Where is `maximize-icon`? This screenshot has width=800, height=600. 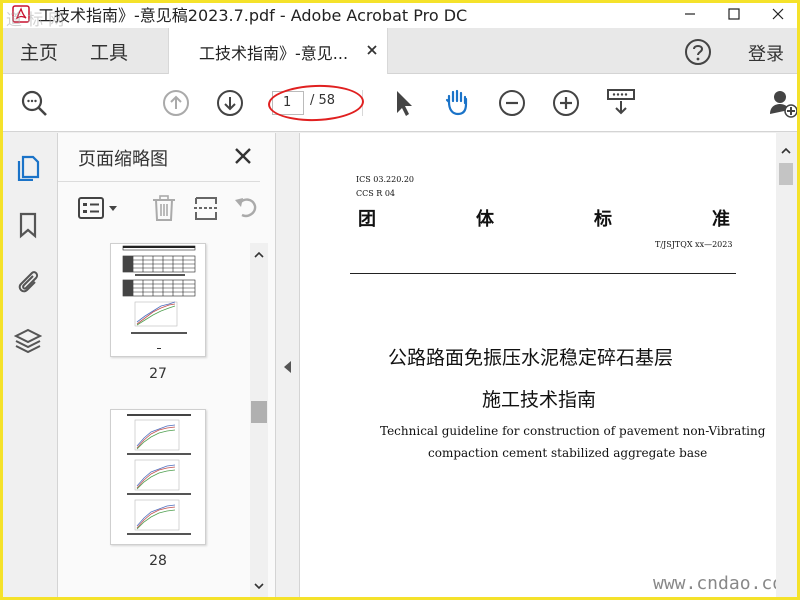 maximize-icon is located at coordinates (734, 14).